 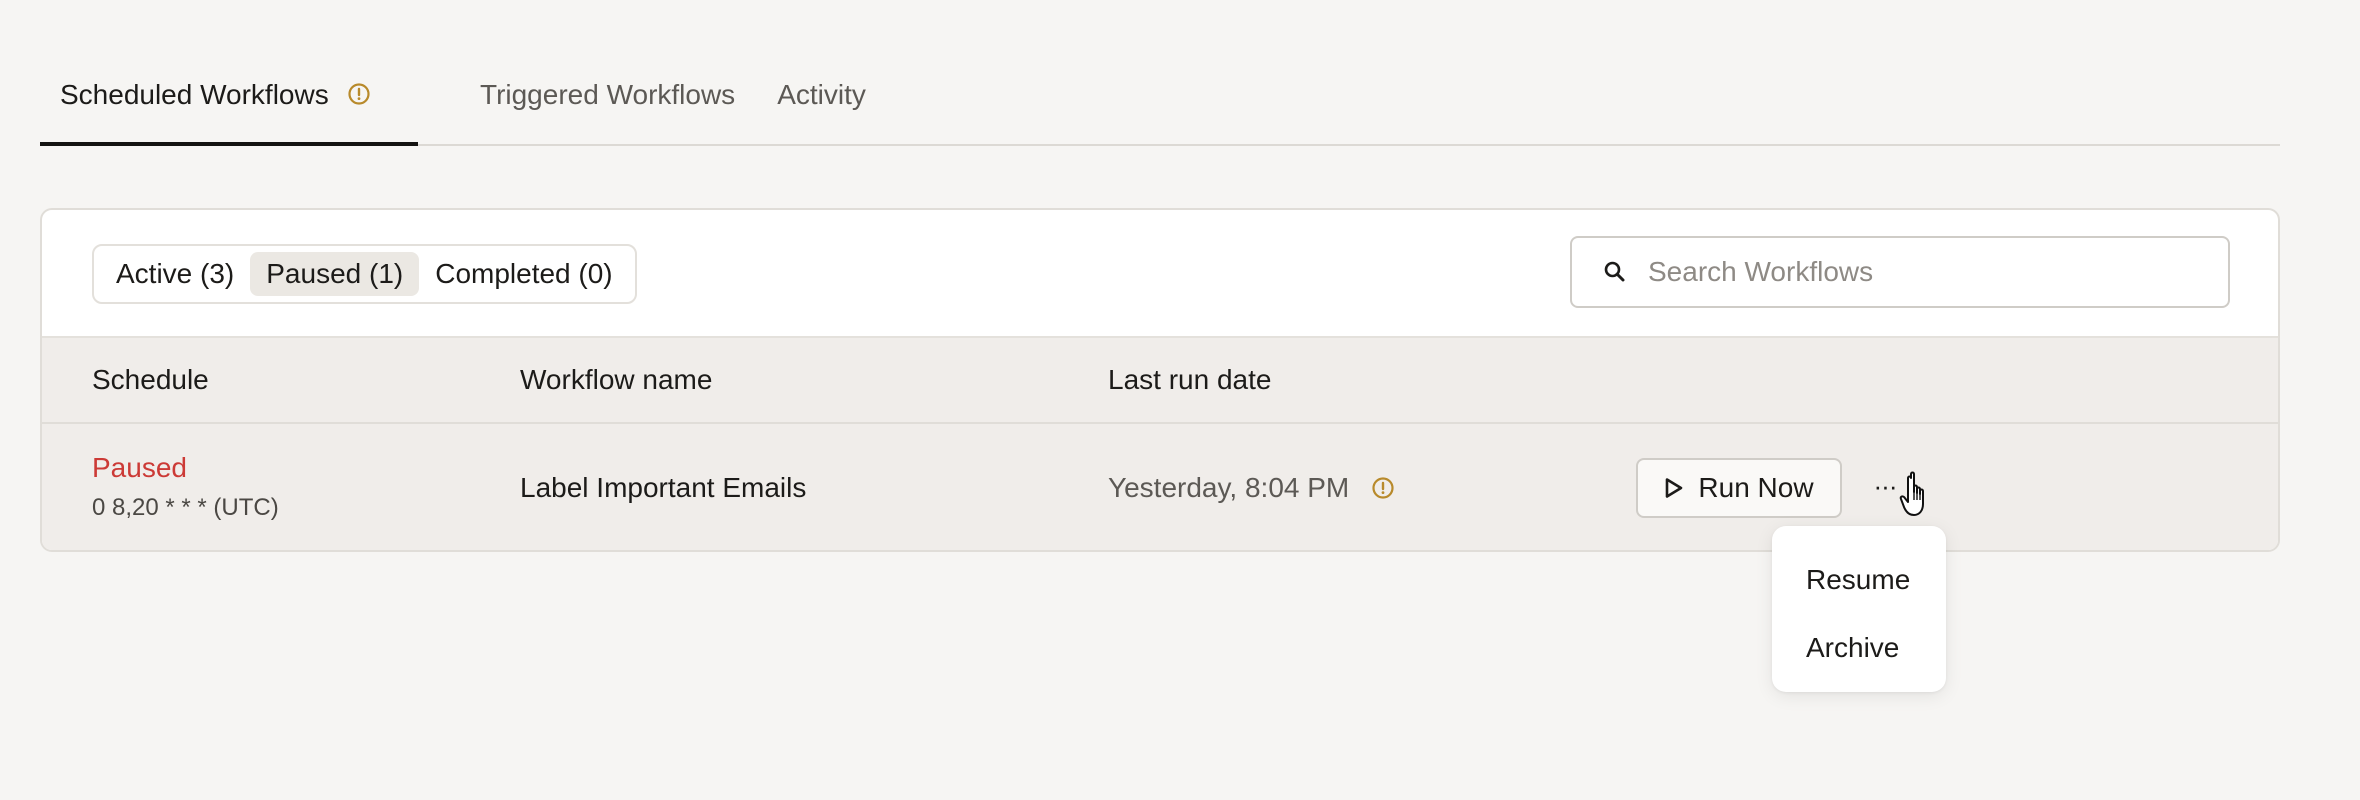 I want to click on column-header-workflow-name: Workflow name, so click(x=616, y=380).